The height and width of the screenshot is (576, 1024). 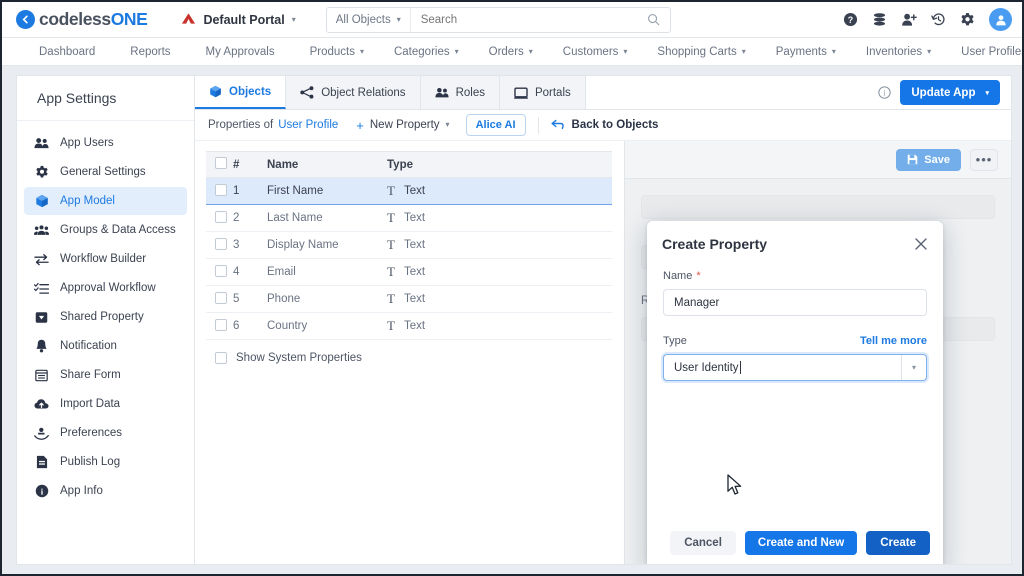 I want to click on type-value: User Identity, so click(x=706, y=367).